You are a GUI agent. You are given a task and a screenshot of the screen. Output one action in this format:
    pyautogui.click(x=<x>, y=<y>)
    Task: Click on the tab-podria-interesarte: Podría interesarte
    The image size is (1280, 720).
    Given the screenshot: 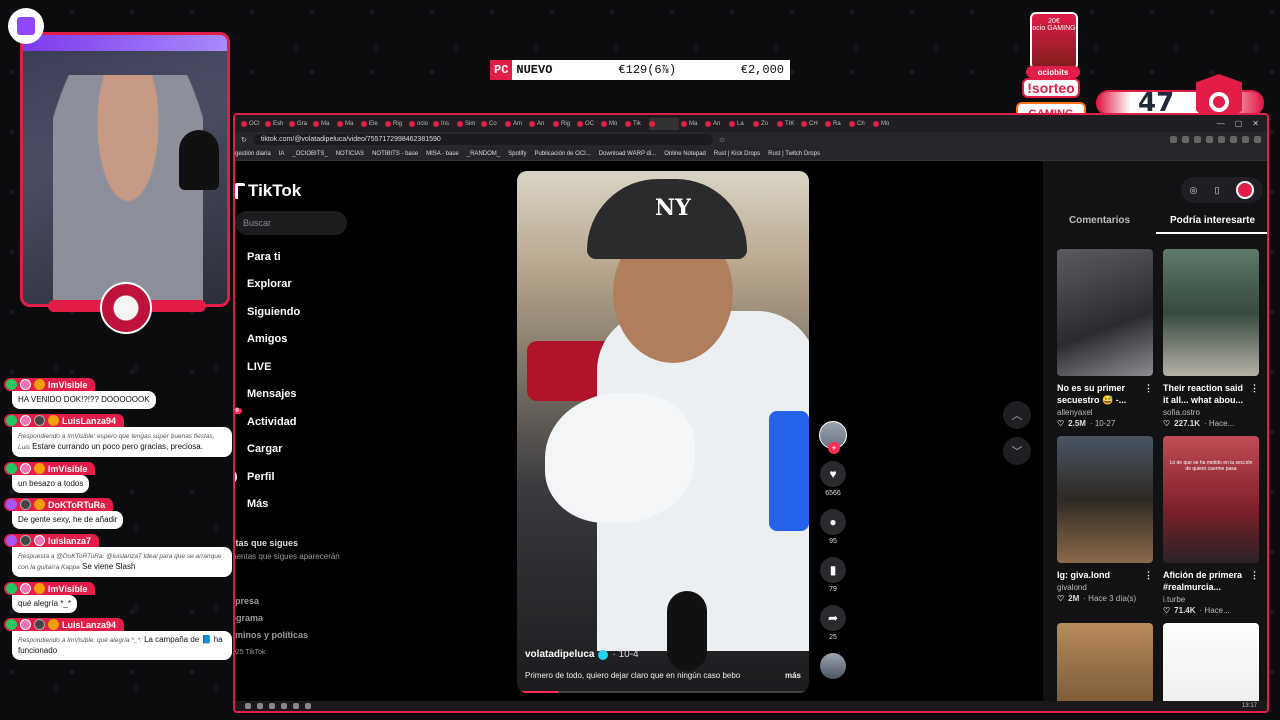 What is the action you would take?
    pyautogui.click(x=1211, y=224)
    